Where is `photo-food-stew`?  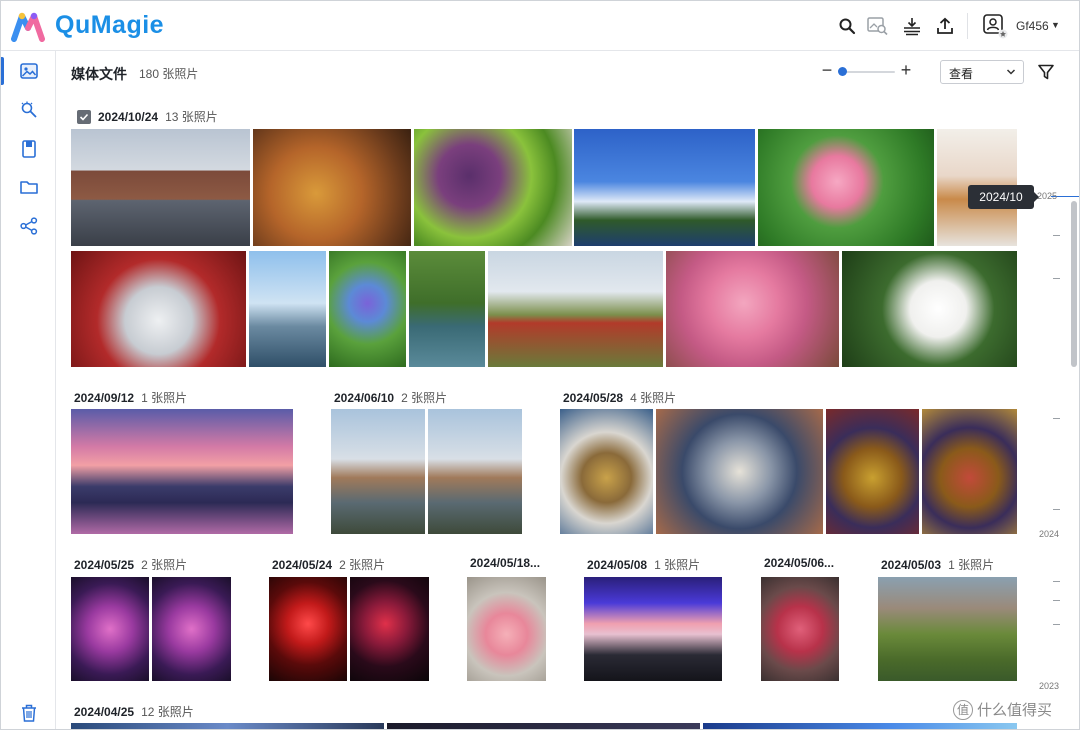
photo-food-stew is located at coordinates (332, 187).